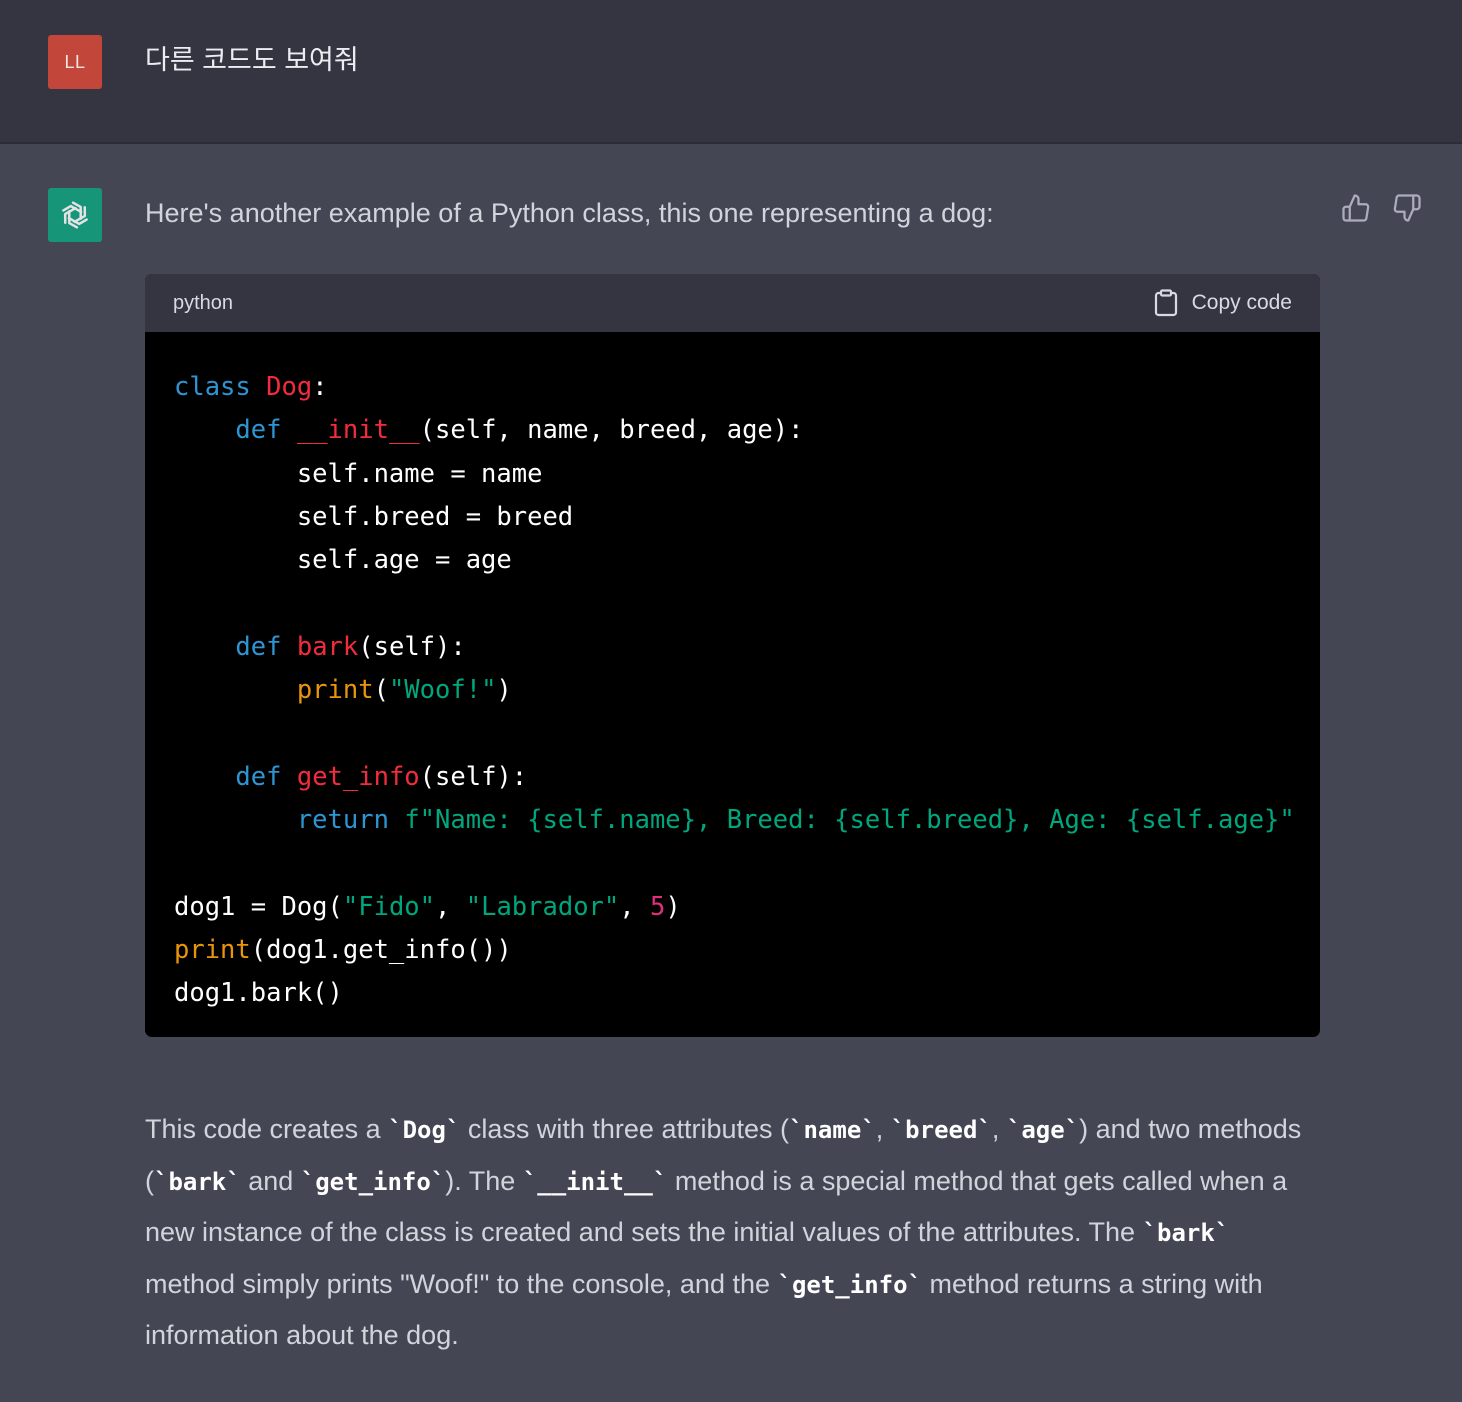 The image size is (1462, 1402). I want to click on user-message-text: 다른 코드도 보여줘, so click(252, 60).